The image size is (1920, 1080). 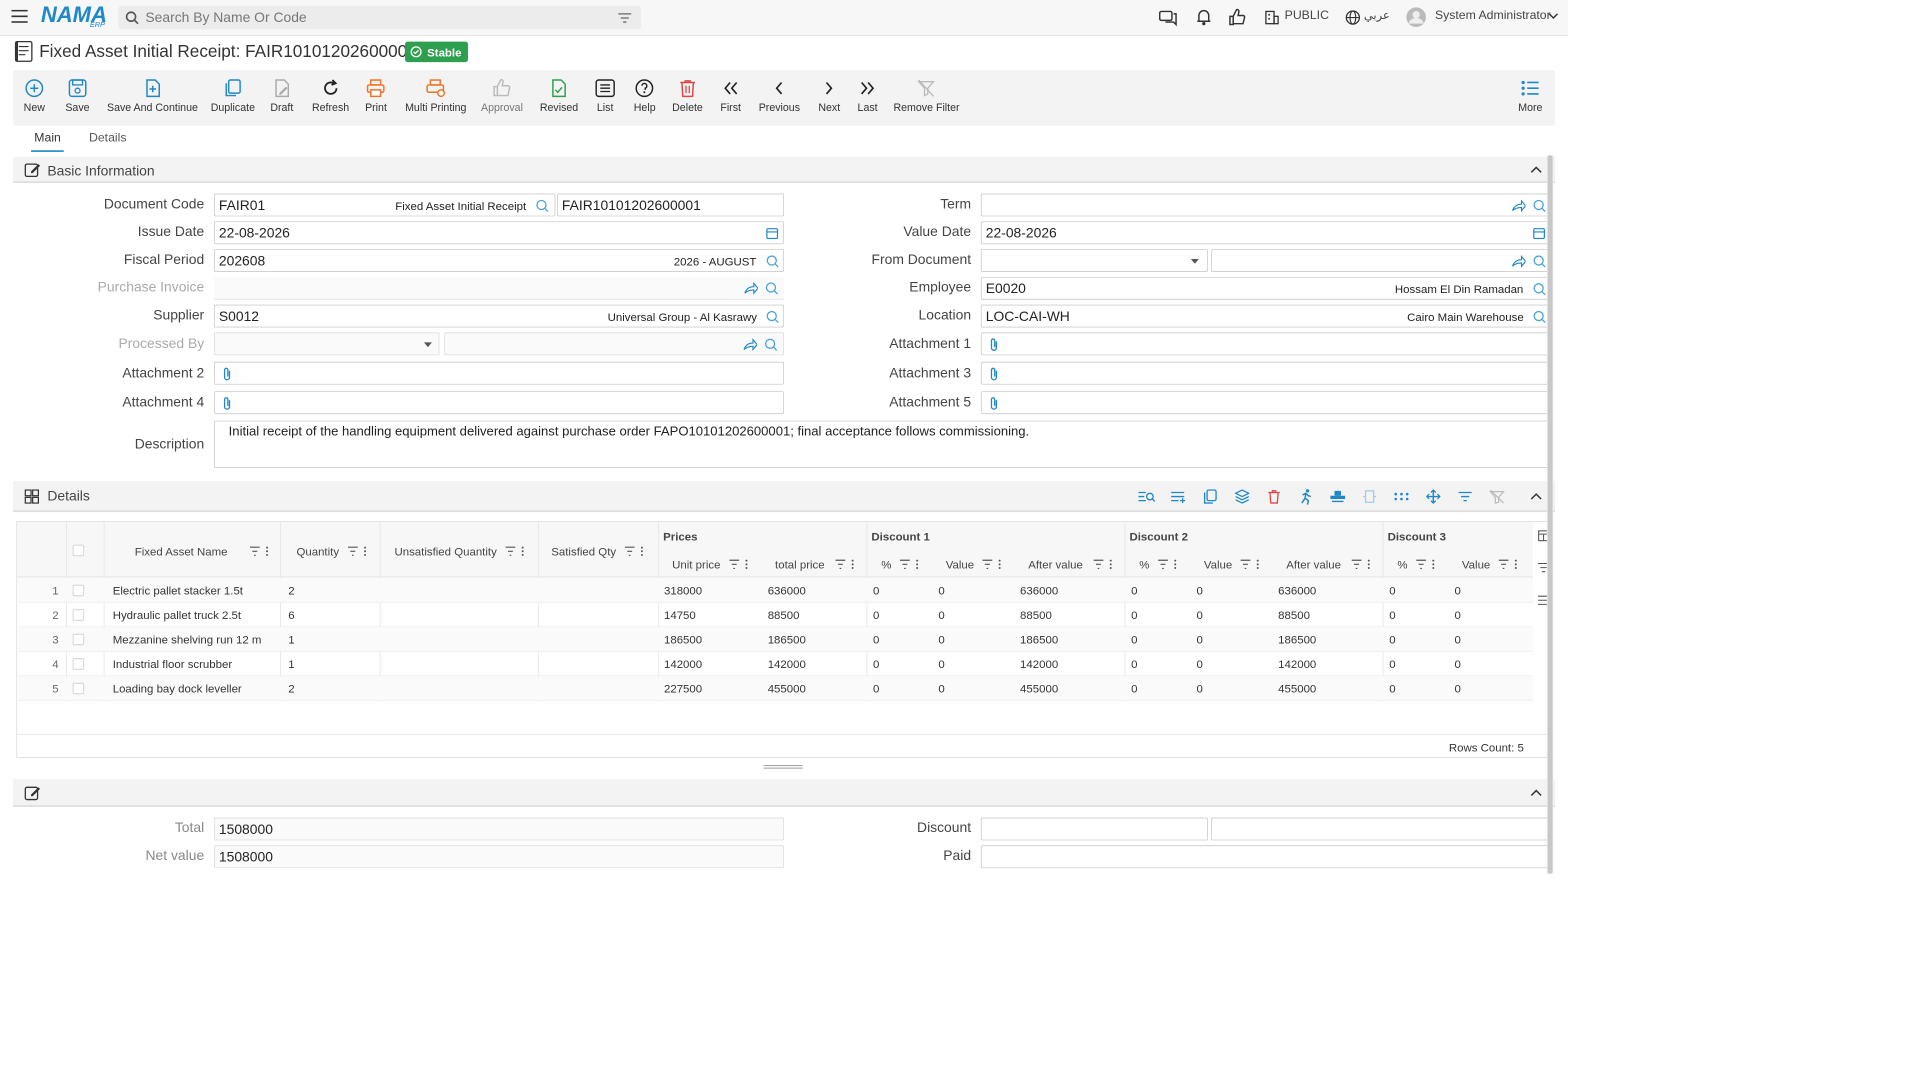 I want to click on col-unit-price: Unit price, so click(x=696, y=564).